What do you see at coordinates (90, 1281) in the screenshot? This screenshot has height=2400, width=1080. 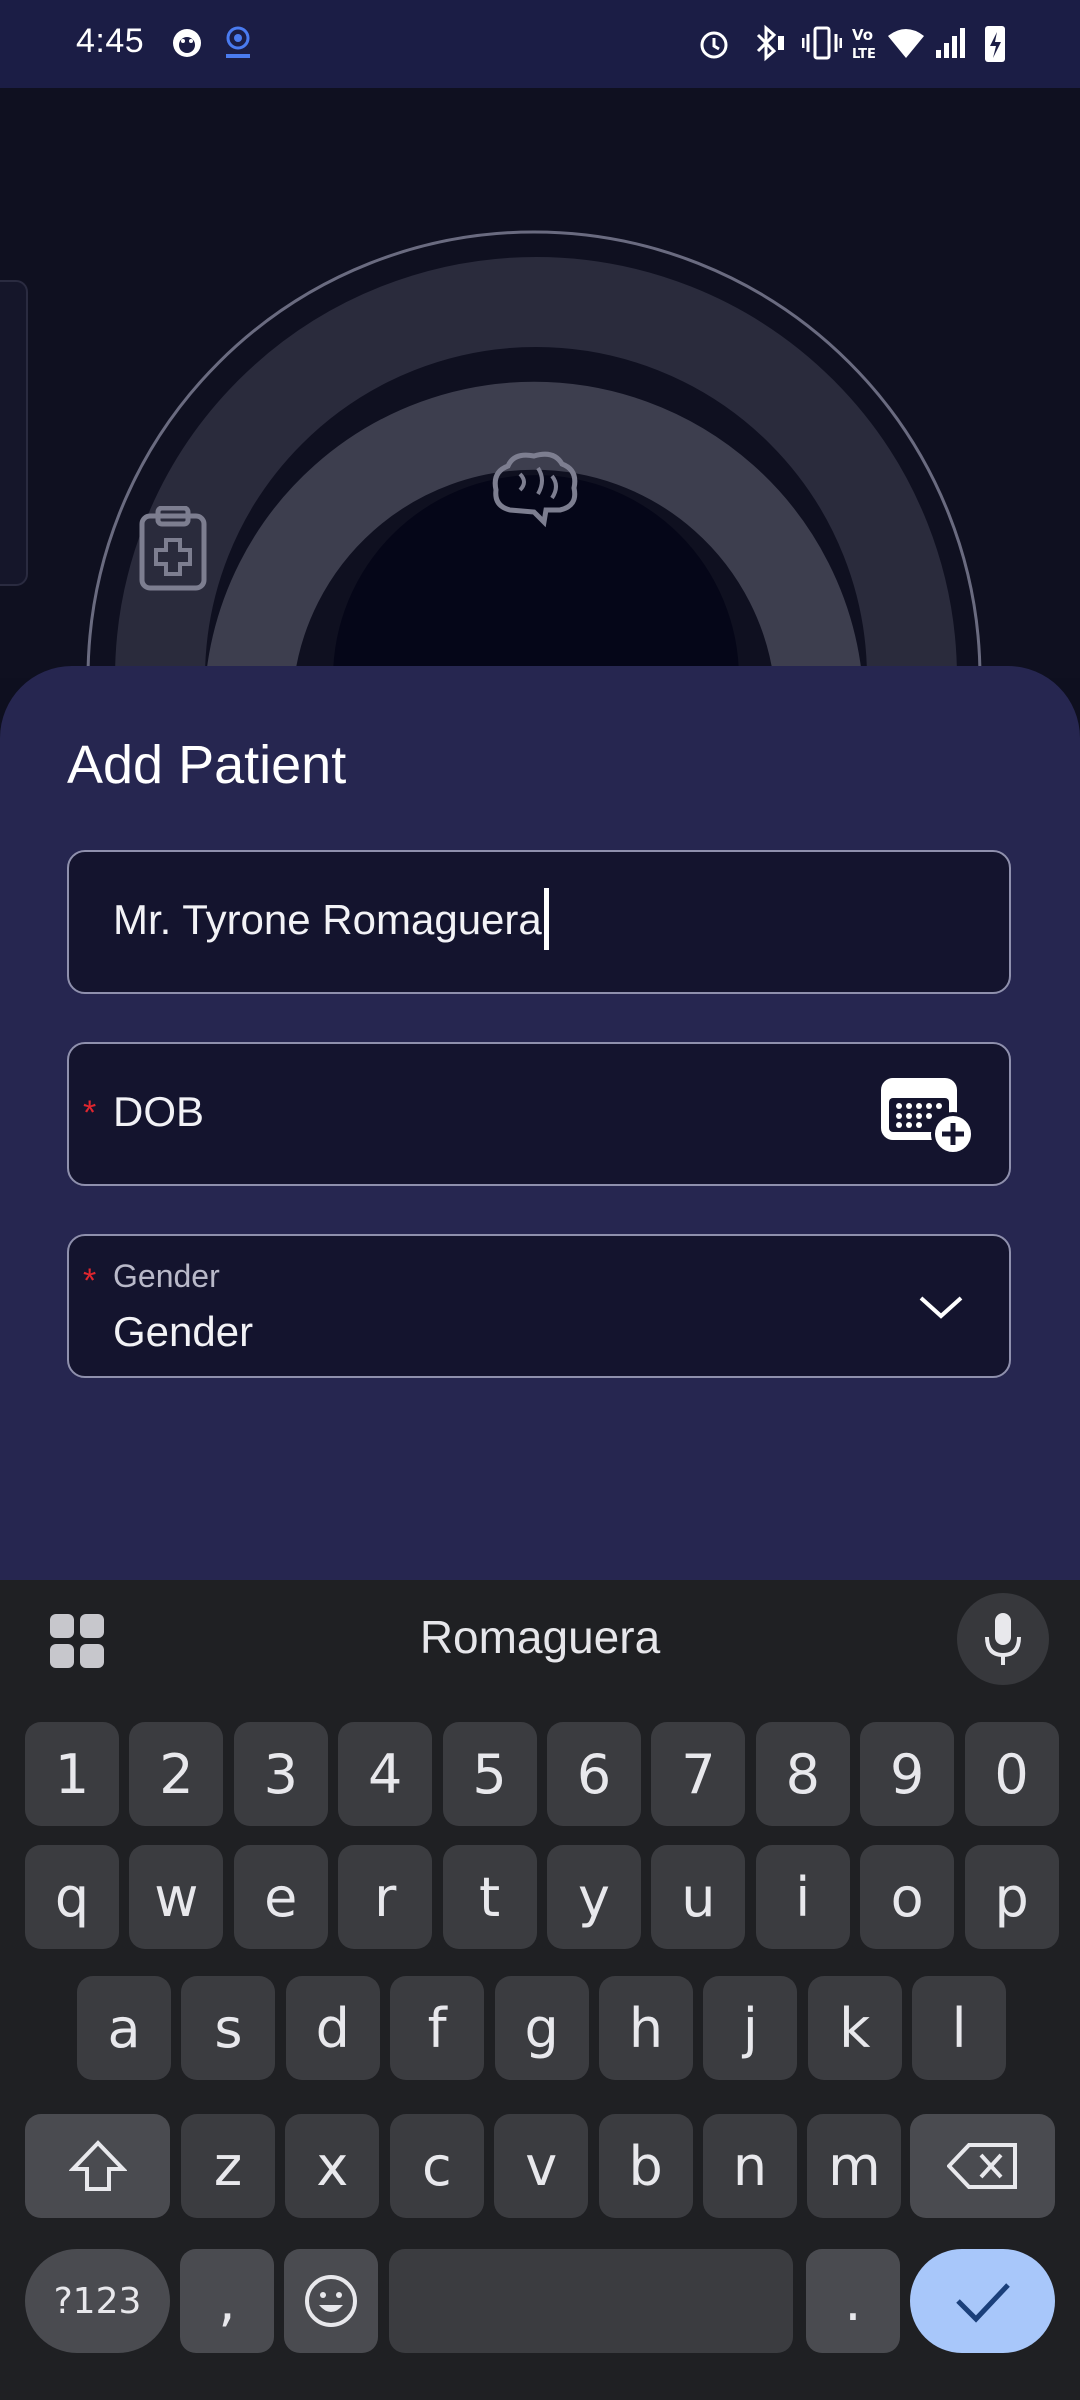 I see `gender-required-mark: *` at bounding box center [90, 1281].